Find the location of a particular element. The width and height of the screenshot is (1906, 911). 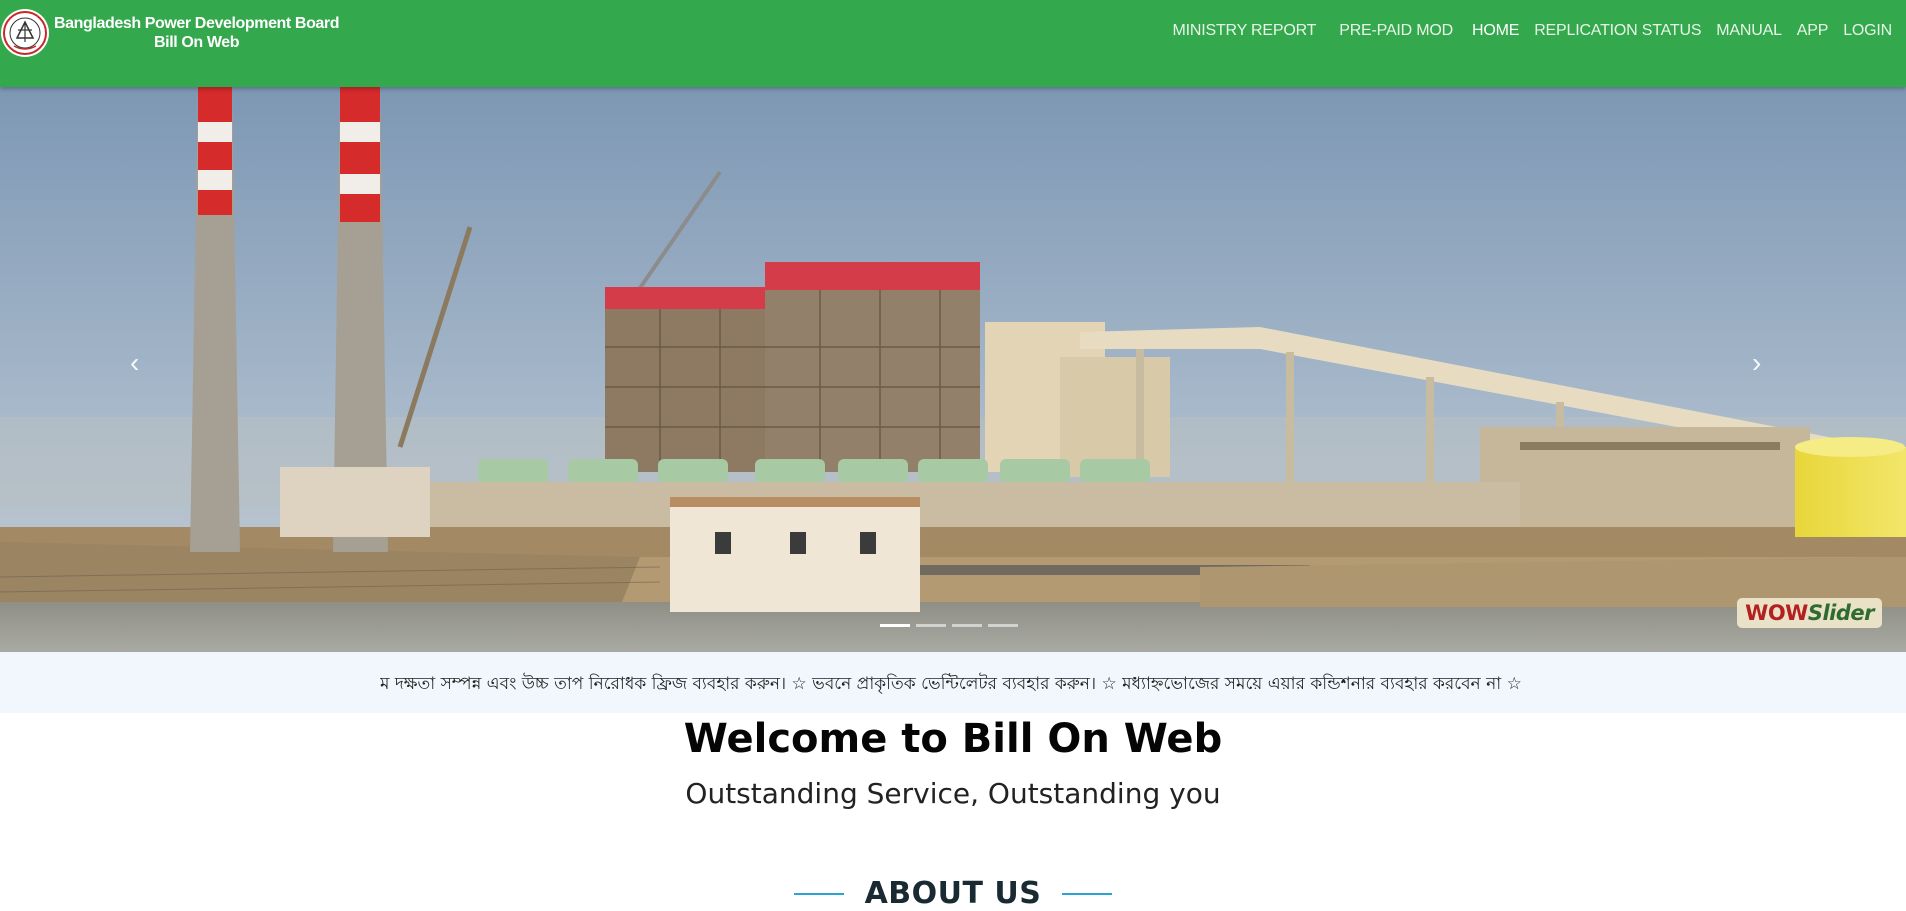

nav-replication-status: REPLICATION STATUS is located at coordinates (1617, 31).